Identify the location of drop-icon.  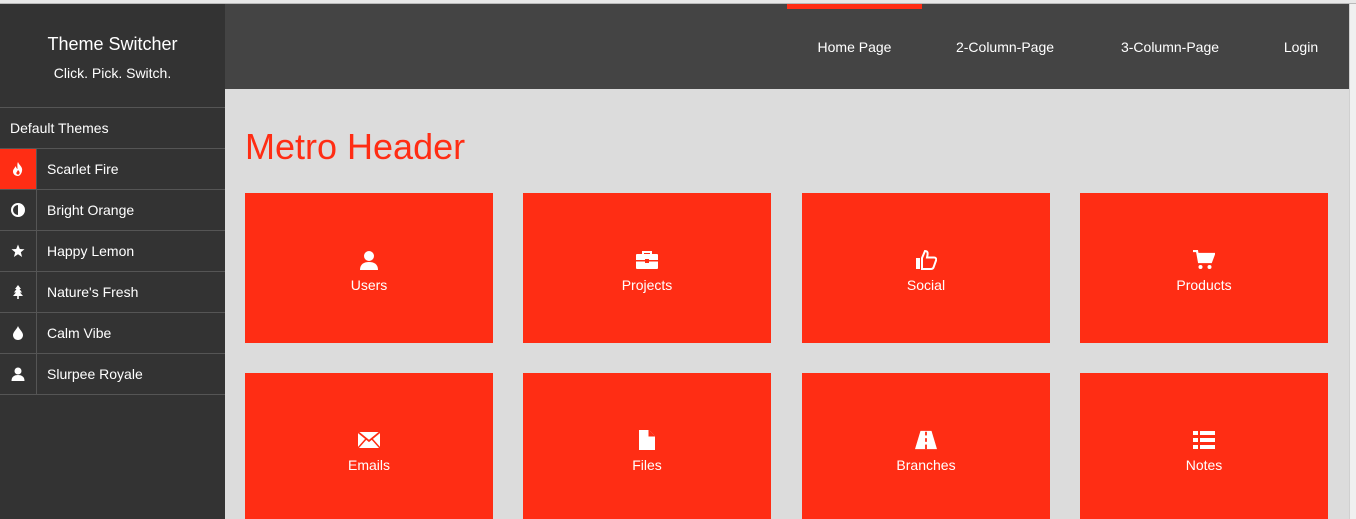
(18, 333).